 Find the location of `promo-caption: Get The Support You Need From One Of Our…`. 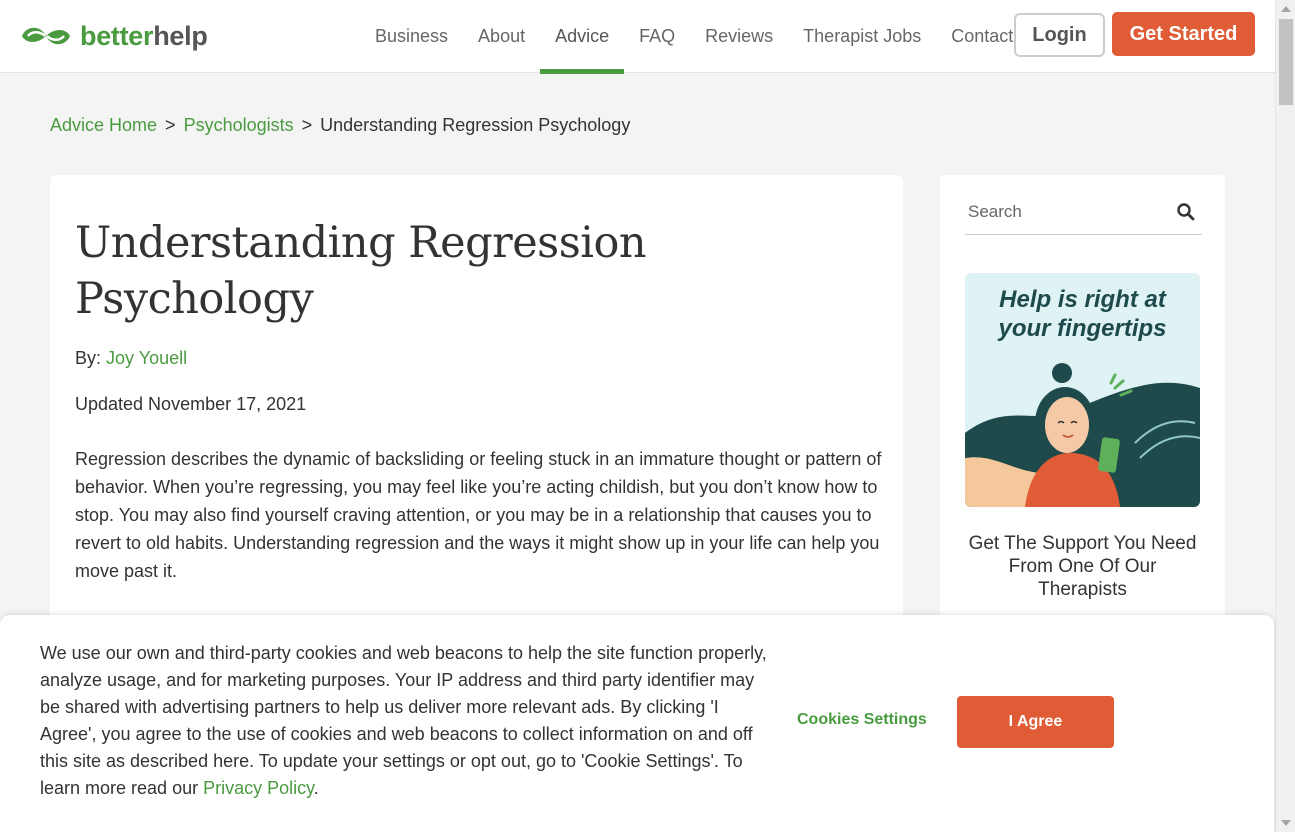

promo-caption: Get The Support You Need From One Of Our… is located at coordinates (1082, 566).